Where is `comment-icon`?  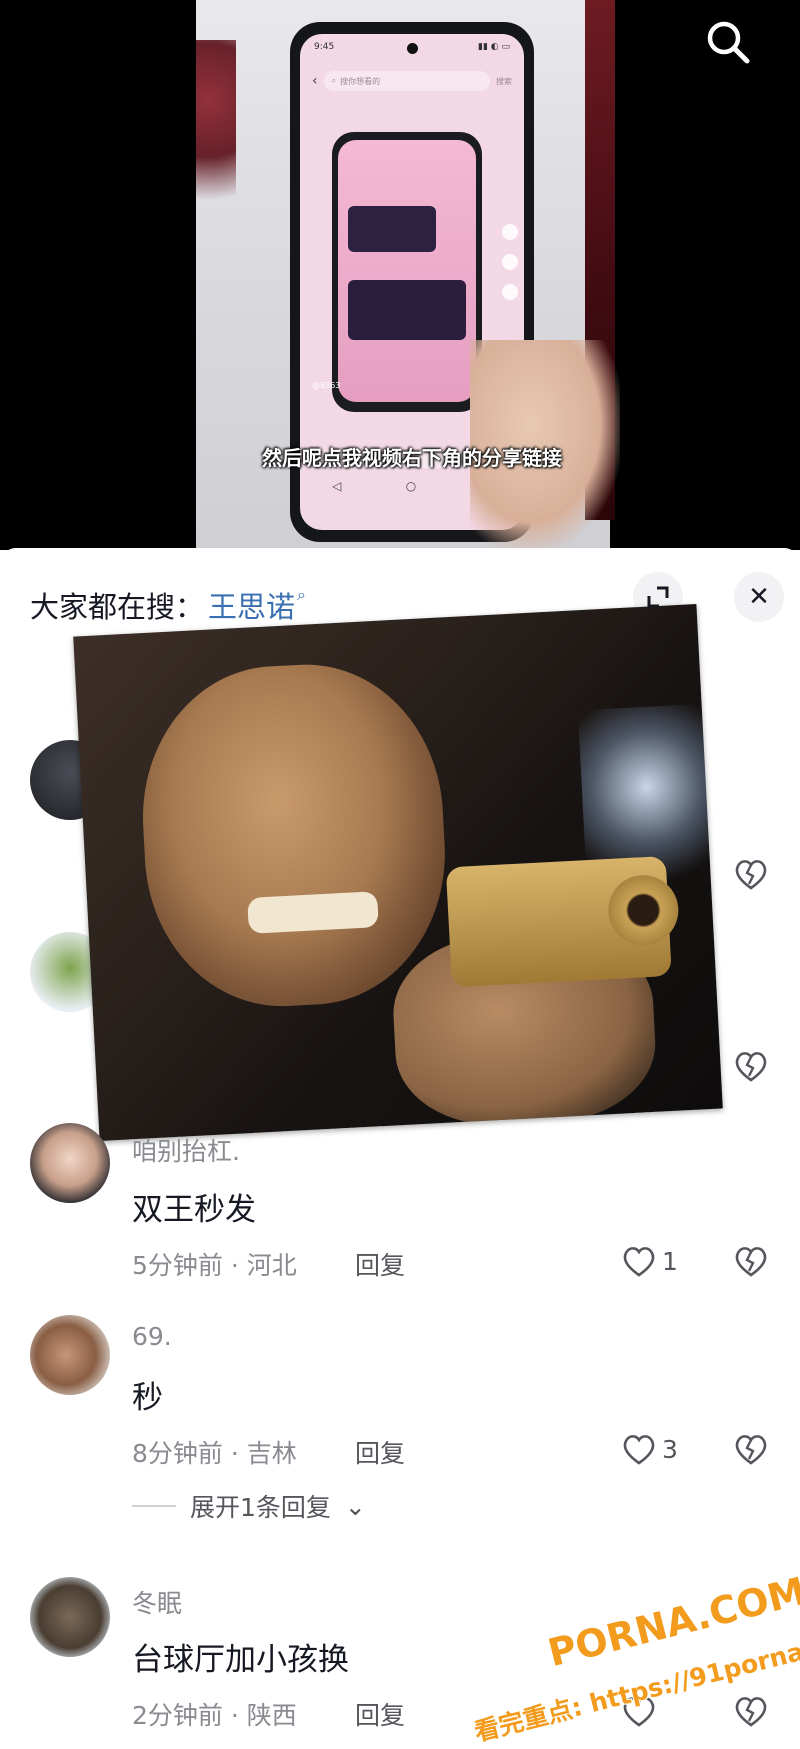
comment-icon is located at coordinates (510, 262).